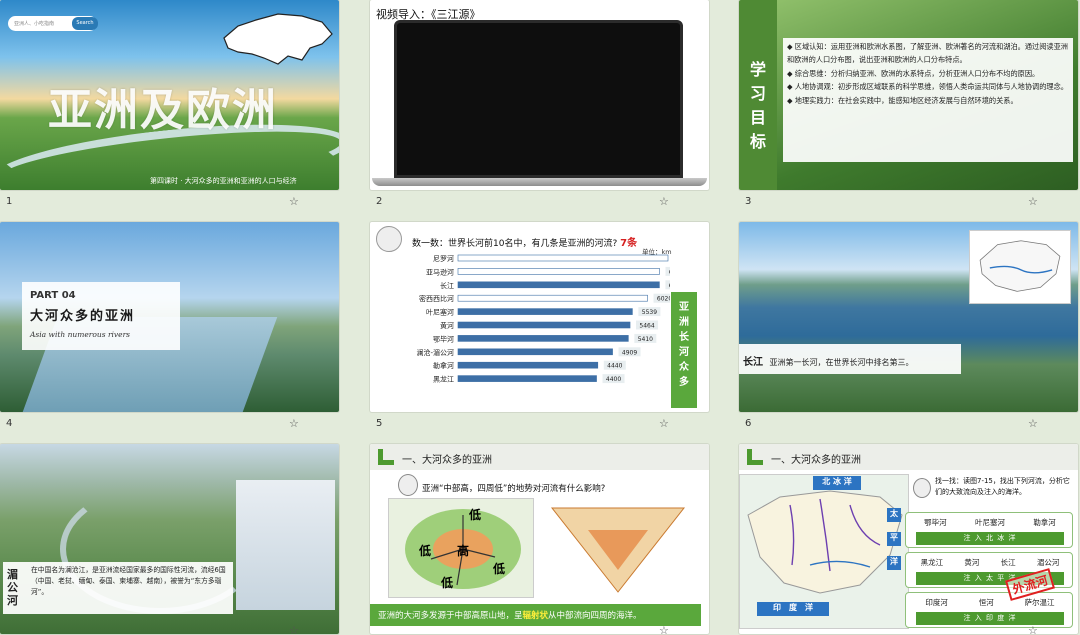 The width and height of the screenshot is (1080, 635). What do you see at coordinates (753, 362) in the screenshot?
I see `river-name: 长江` at bounding box center [753, 362].